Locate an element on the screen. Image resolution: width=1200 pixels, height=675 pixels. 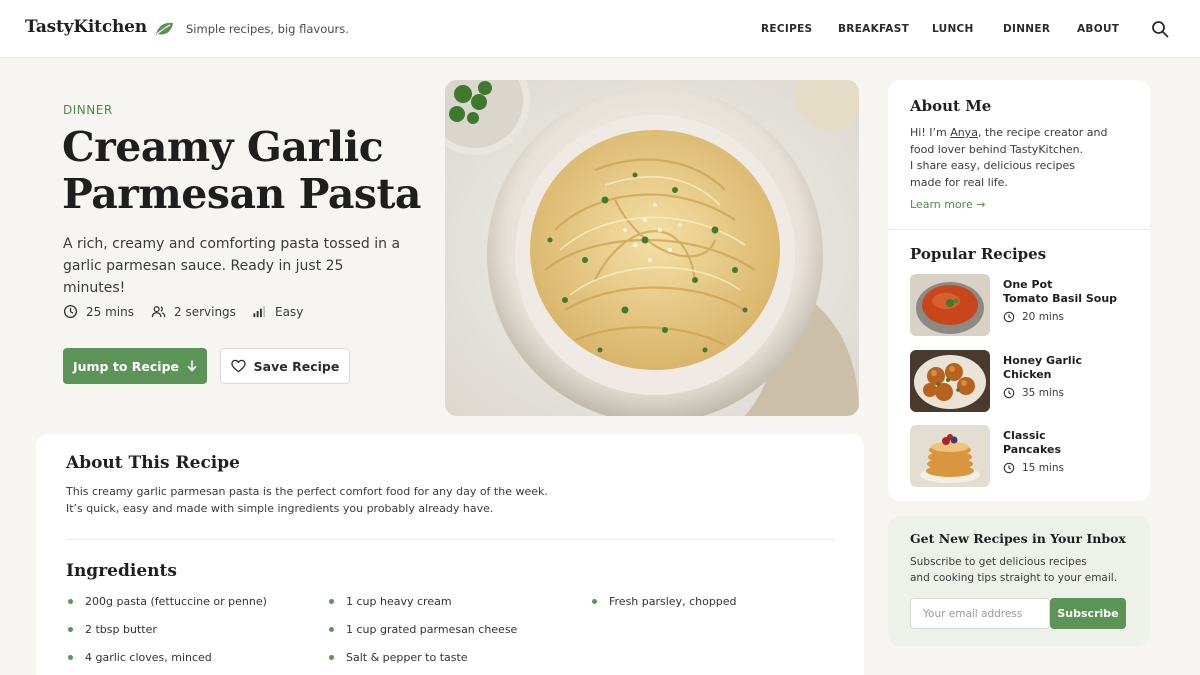
popular-recipe-item: Classic Pancakes 15 mins is located at coordinates (1020, 456).